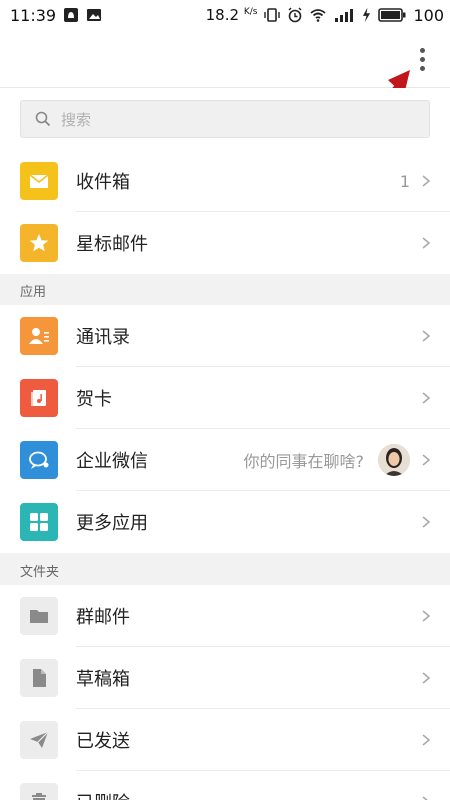  I want to click on list-item-deleted: 已删除, so click(225, 785).